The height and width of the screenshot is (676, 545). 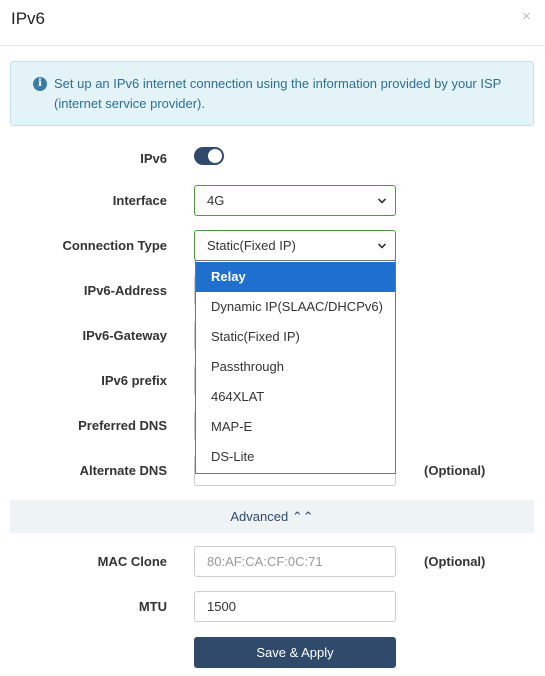 I want to click on ipv6-prefix-label: IPv6 prefix, so click(x=134, y=380).